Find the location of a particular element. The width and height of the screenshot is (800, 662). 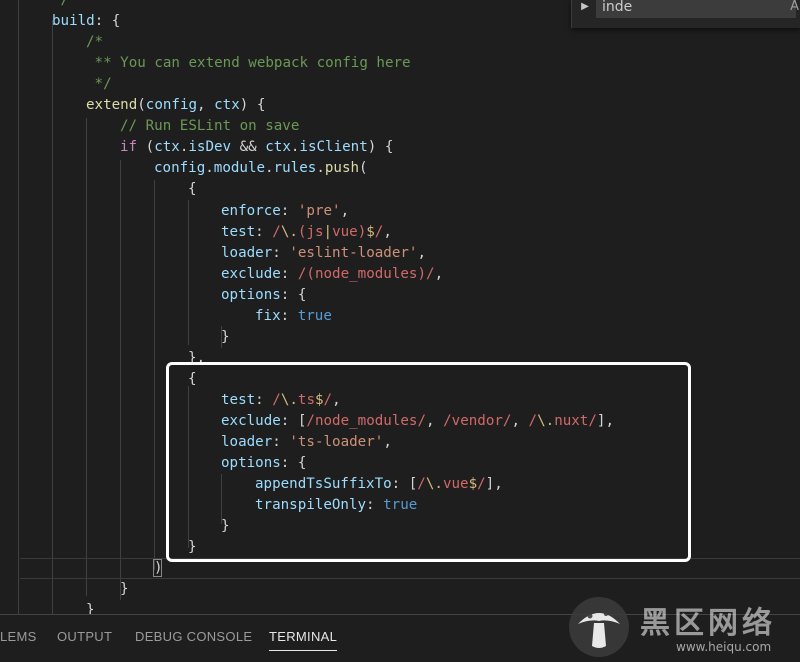

code-token: exclude is located at coordinates (251, 273).